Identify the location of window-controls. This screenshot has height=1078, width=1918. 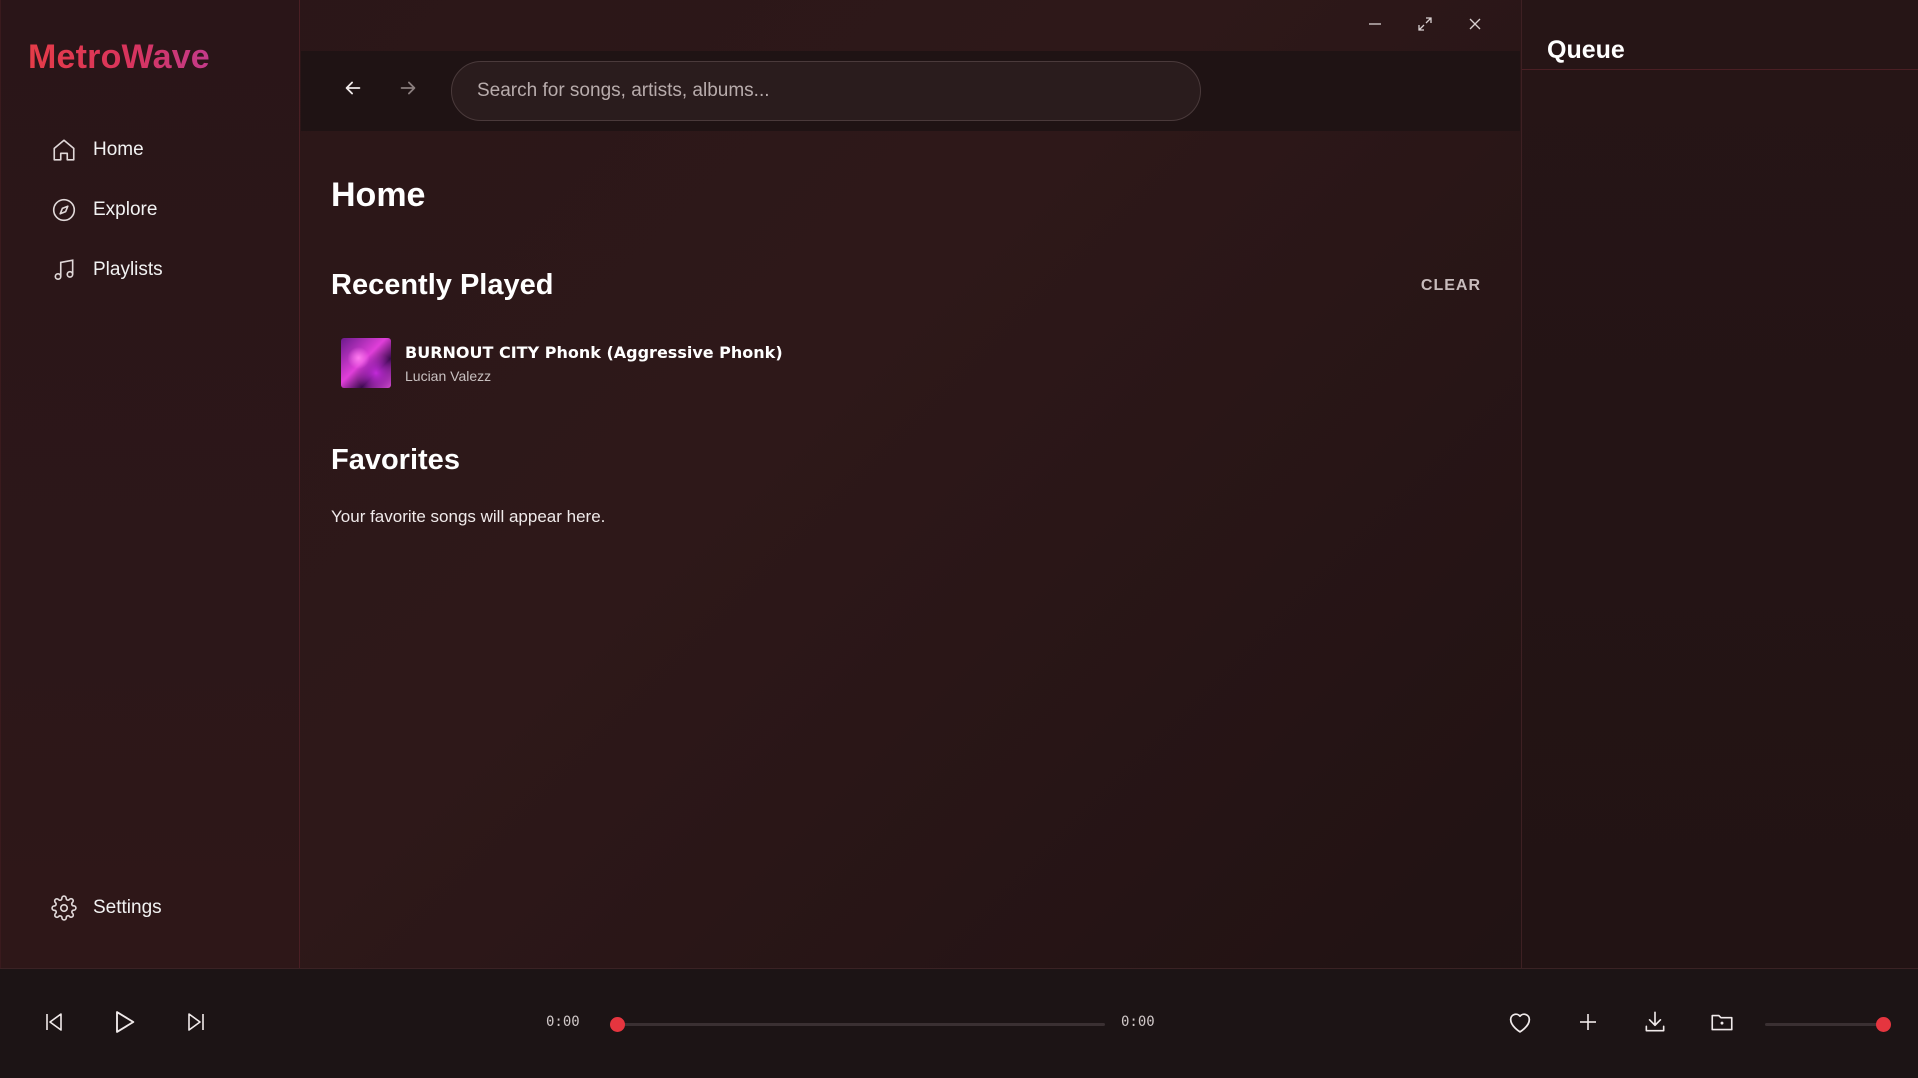
(1425, 26).